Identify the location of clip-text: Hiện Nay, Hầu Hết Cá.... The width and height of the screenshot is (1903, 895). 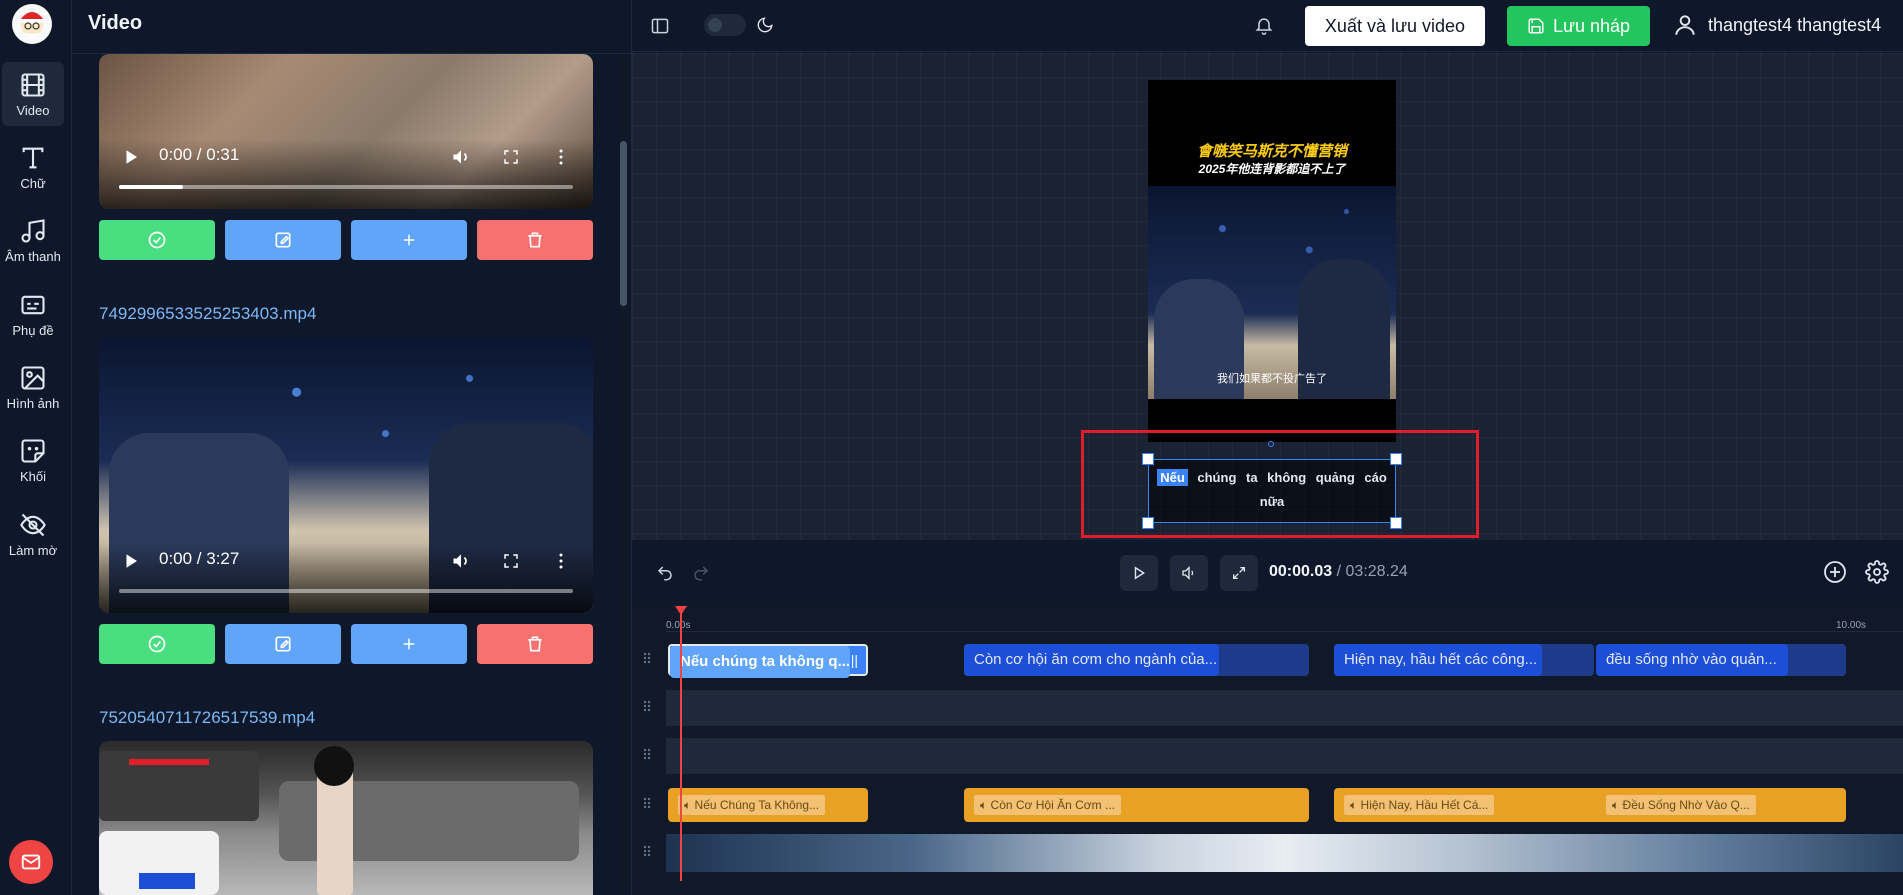
(1424, 805).